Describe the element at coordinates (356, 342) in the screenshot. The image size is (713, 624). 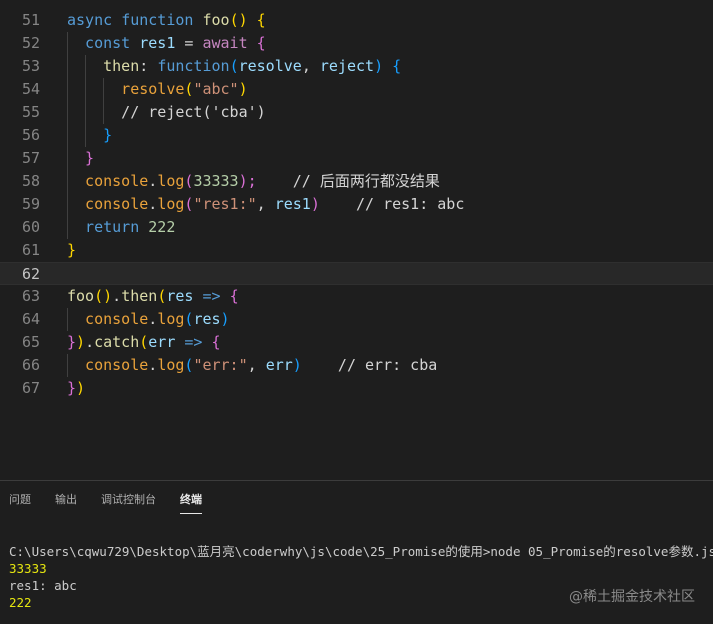
I see `code-line: 65}).catch(err => {` at that location.